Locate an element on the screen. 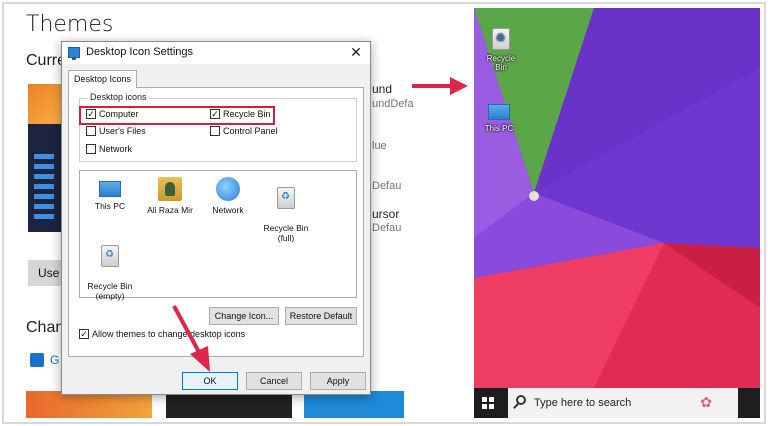 The image size is (768, 426). desktop-icon-label: Recycle Bin is located at coordinates (501, 63).